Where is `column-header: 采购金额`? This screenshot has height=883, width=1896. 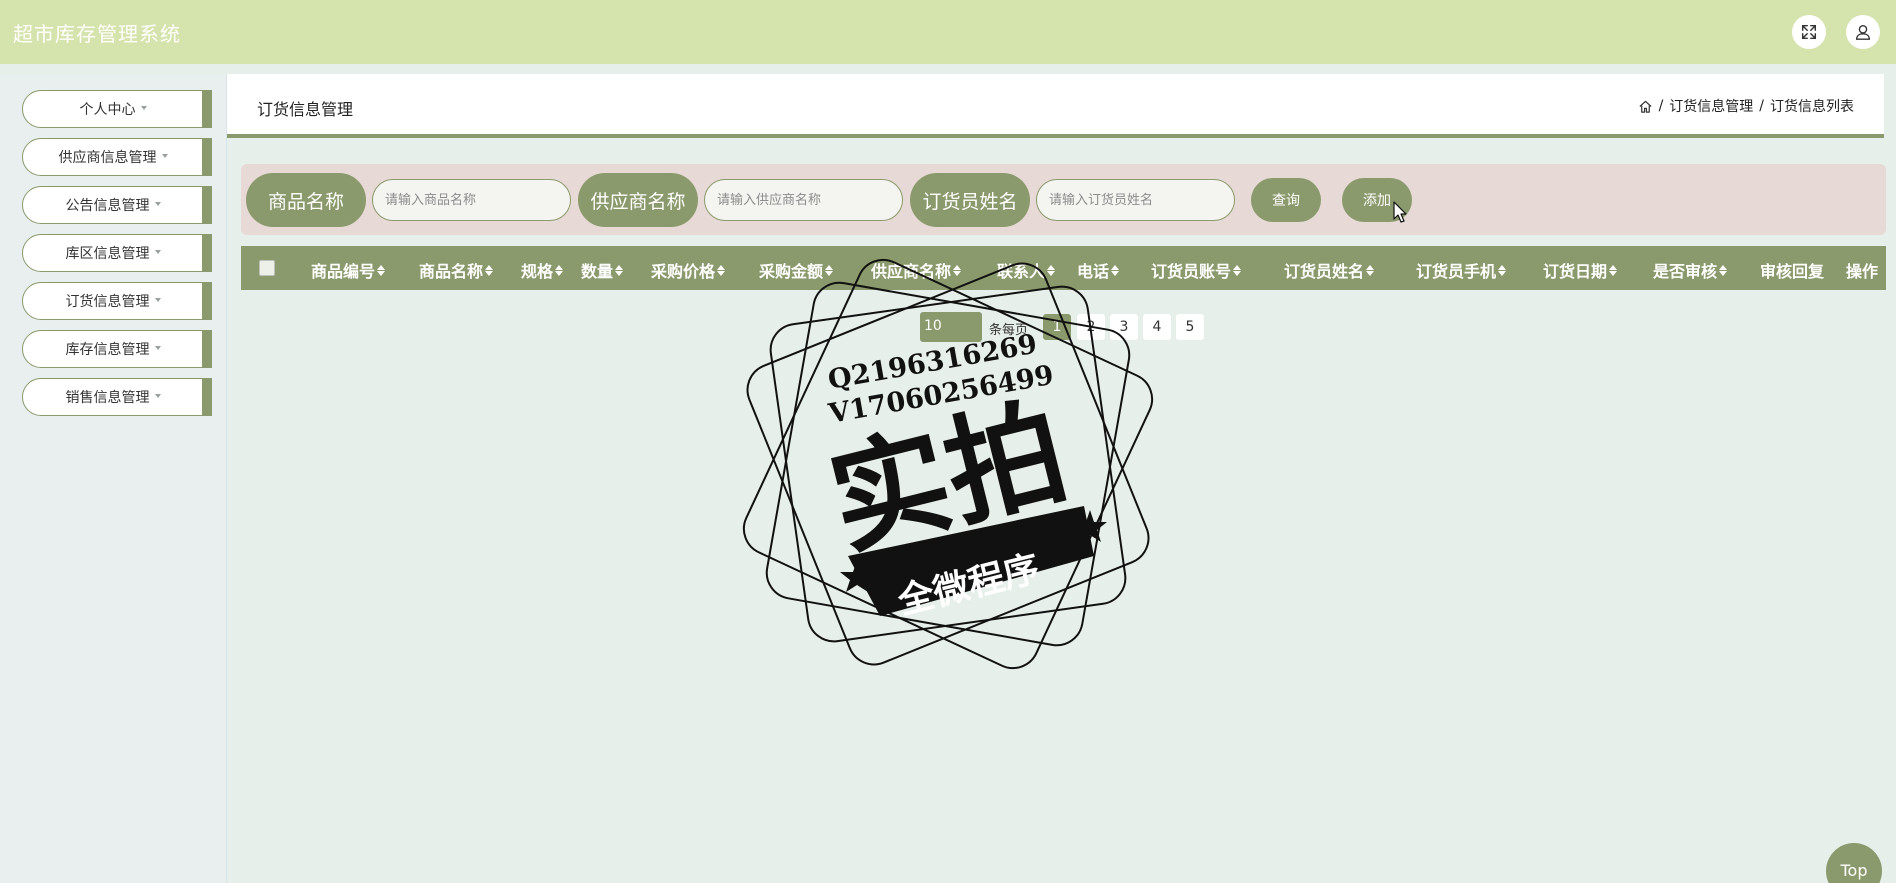
column-header: 采购金额 is located at coordinates (796, 270).